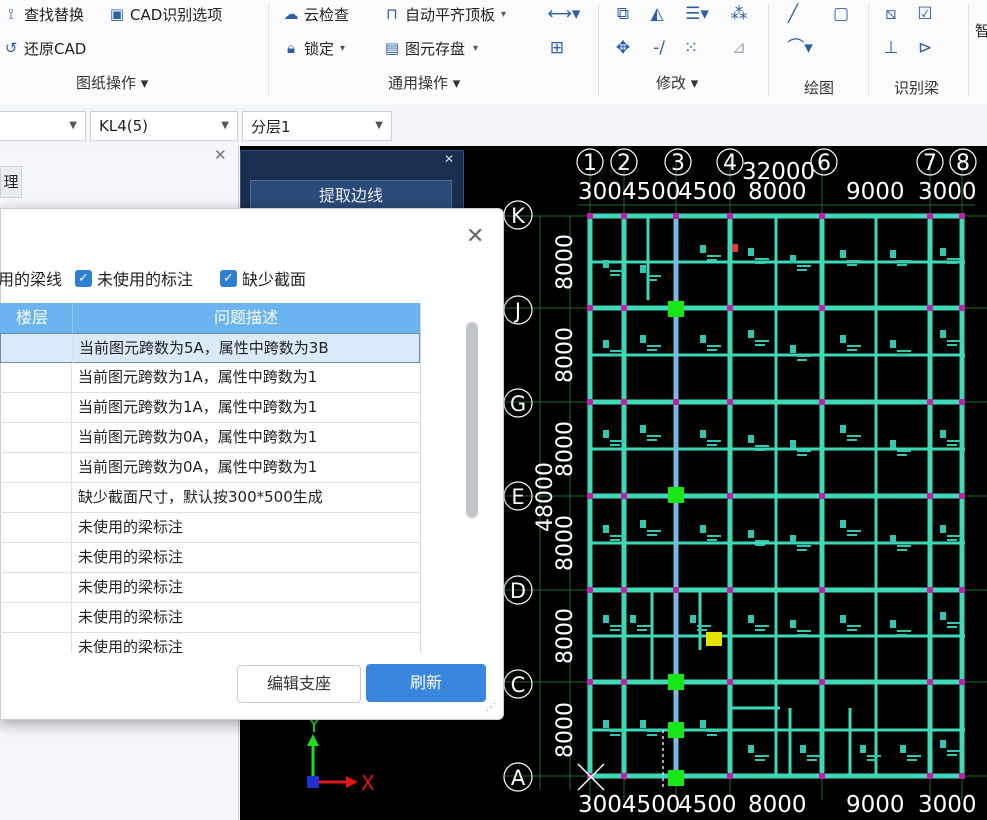 This screenshot has height=820, width=987. I want to click on save-element-icon: ▤, so click(392, 48).